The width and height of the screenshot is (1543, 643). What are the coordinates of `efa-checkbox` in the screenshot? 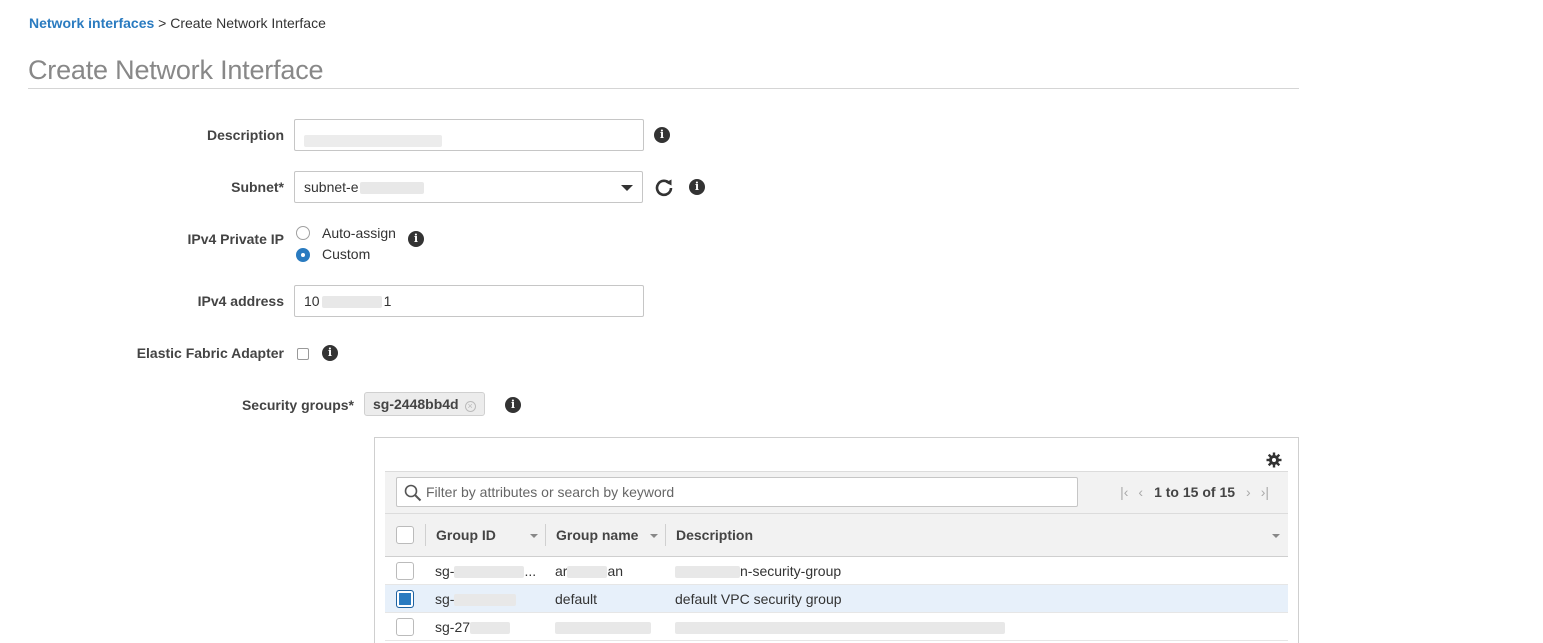 It's located at (303, 354).